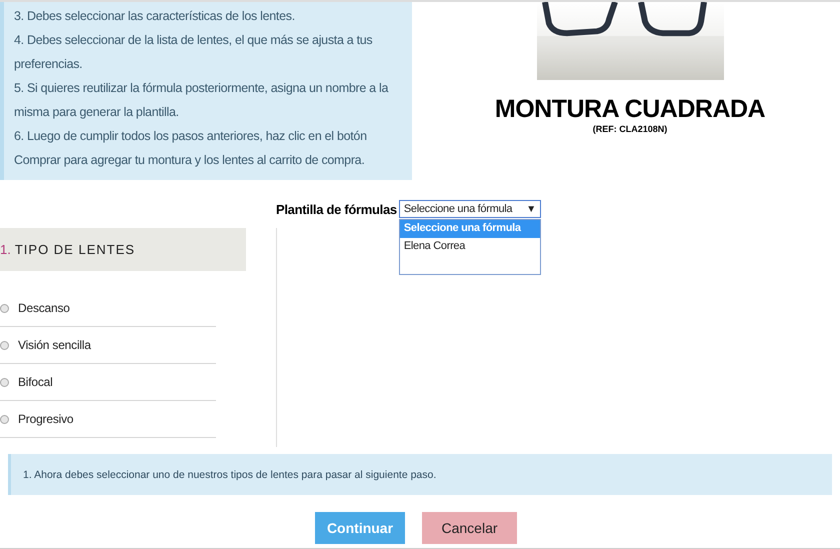 The image size is (840, 549). Describe the element at coordinates (470, 247) in the screenshot. I see `dropdown-option: Elena Correa` at that location.